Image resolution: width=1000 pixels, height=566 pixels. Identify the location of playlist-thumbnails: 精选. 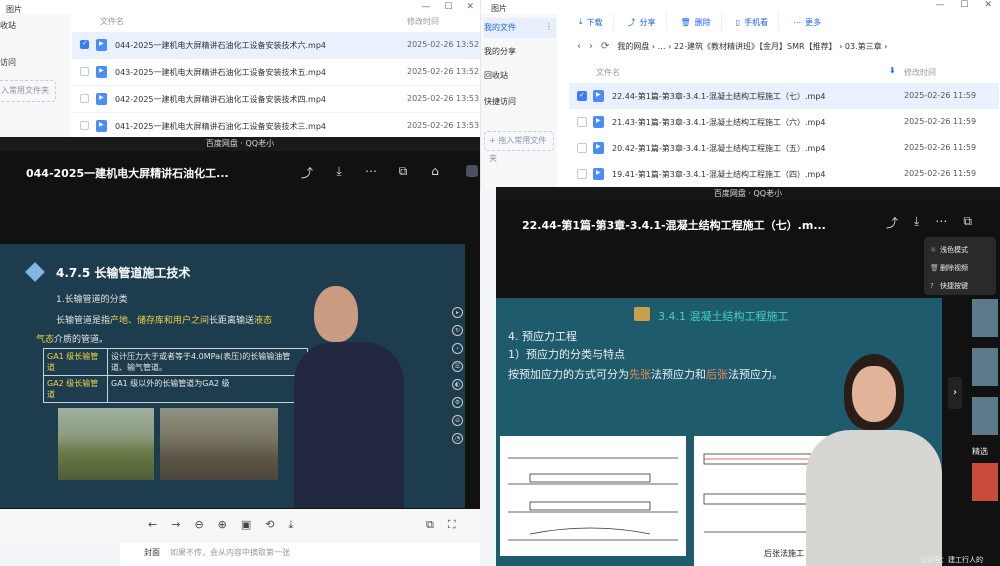
(986, 405).